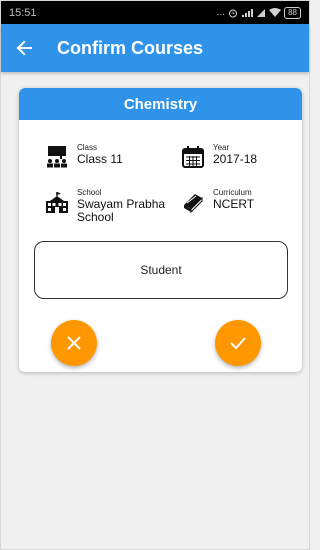  What do you see at coordinates (193, 157) in the screenshot?
I see `calendar-icon` at bounding box center [193, 157].